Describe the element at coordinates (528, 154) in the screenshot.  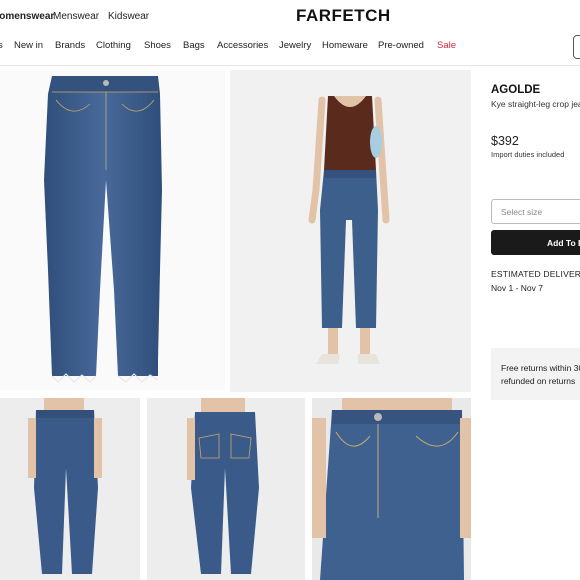
I see `duties-note: Import duties included` at that location.